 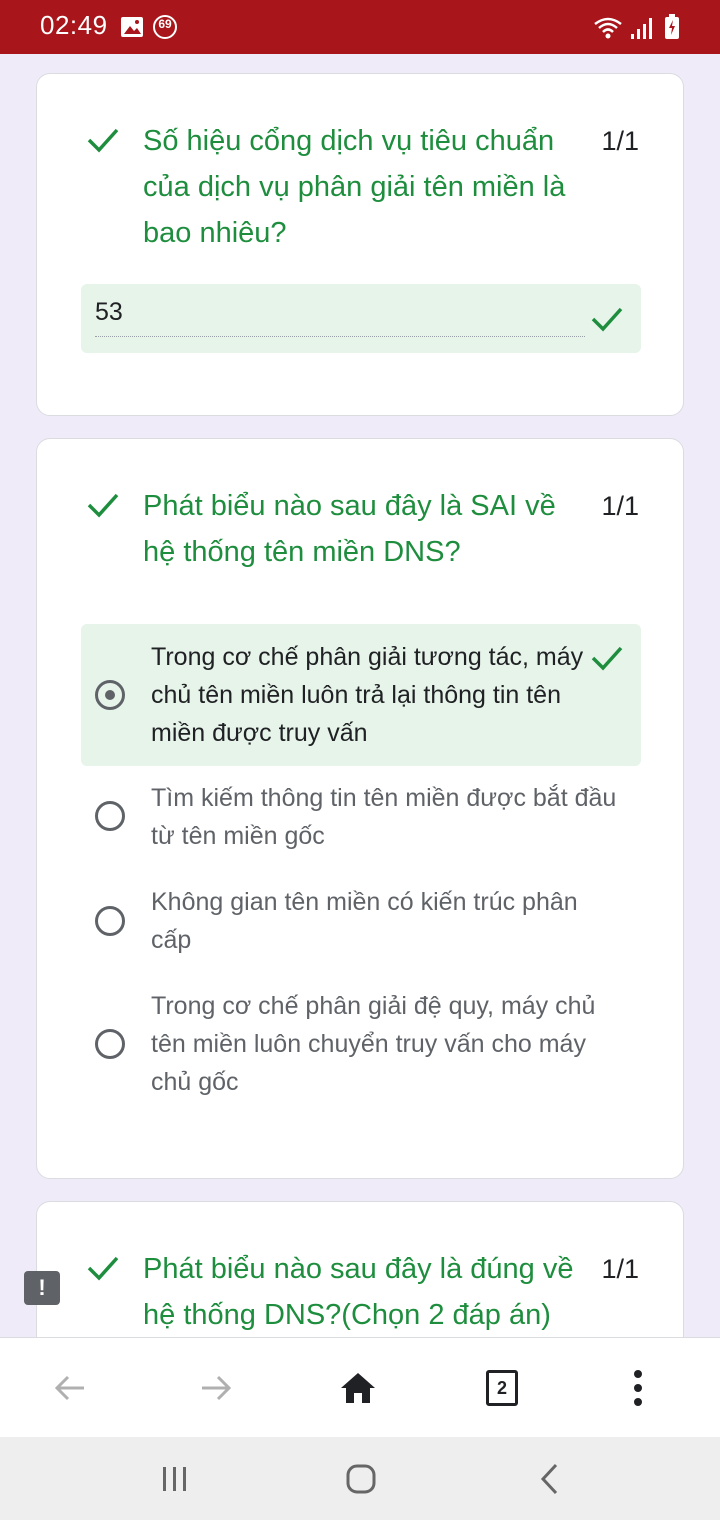 I want to click on signal-icon, so click(x=641, y=28).